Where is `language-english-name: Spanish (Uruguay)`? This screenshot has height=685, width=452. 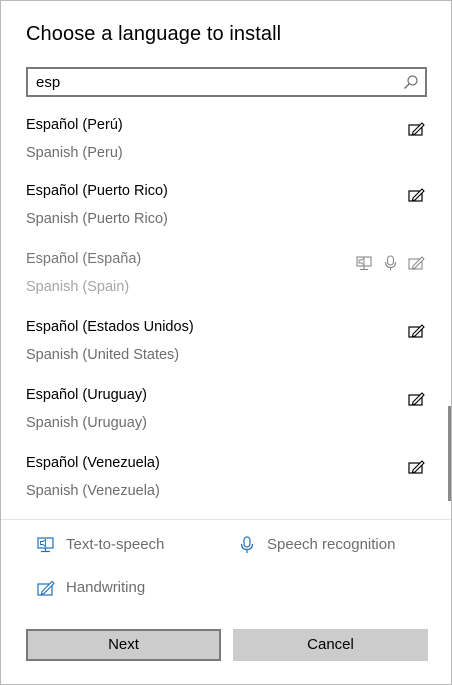 language-english-name: Spanish (Uruguay) is located at coordinates (86, 423).